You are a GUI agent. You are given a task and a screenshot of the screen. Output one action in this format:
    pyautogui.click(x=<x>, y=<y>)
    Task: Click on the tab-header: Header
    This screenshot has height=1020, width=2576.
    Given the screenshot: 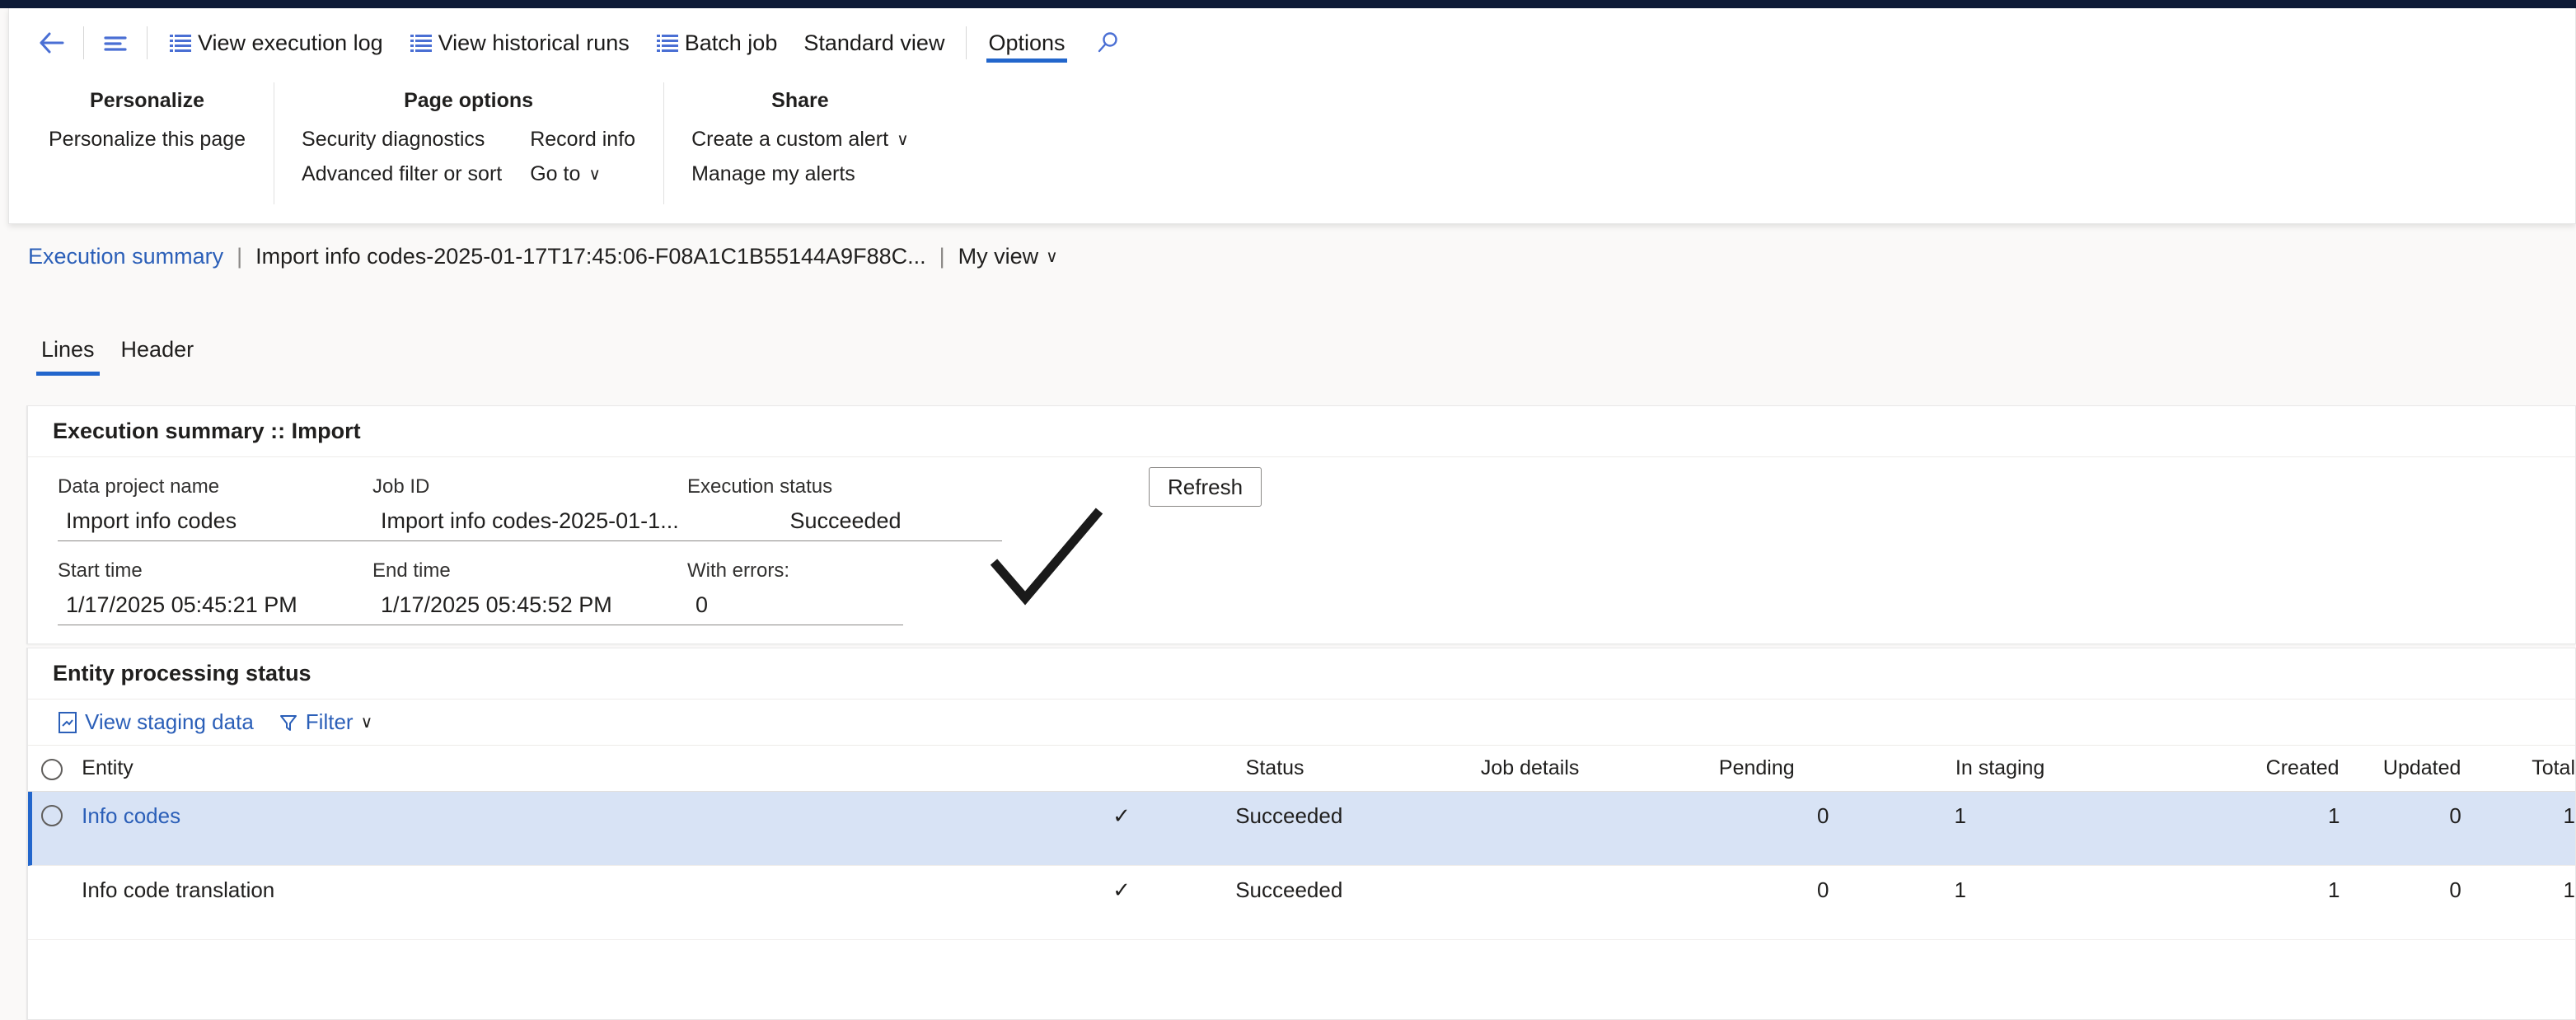 What is the action you would take?
    pyautogui.click(x=158, y=355)
    